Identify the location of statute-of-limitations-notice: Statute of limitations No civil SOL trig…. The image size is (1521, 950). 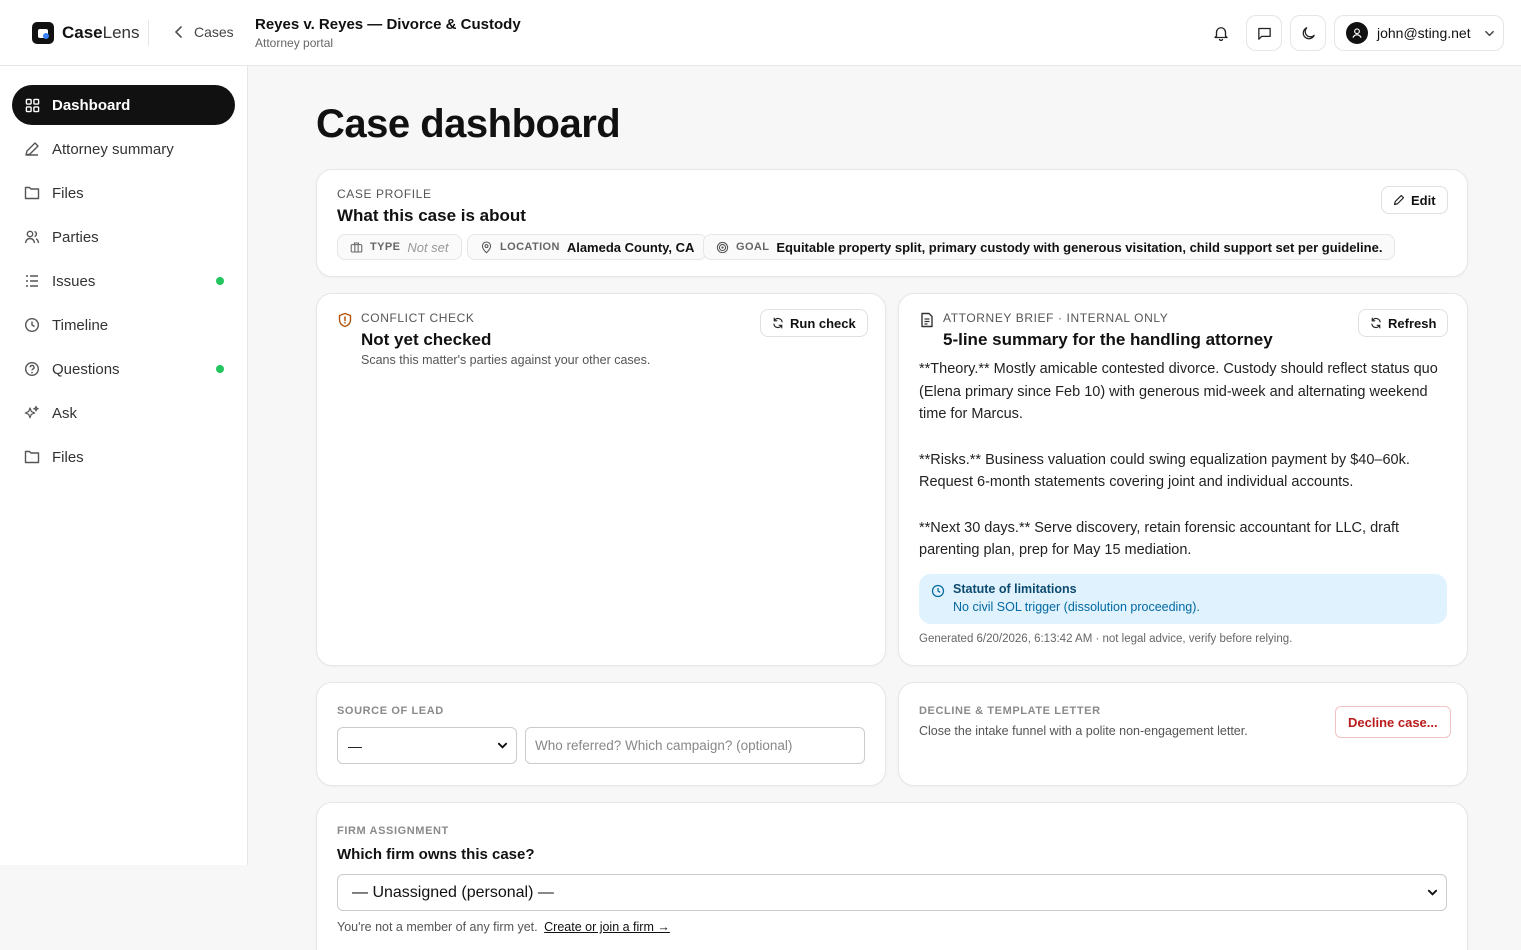
(1183, 599).